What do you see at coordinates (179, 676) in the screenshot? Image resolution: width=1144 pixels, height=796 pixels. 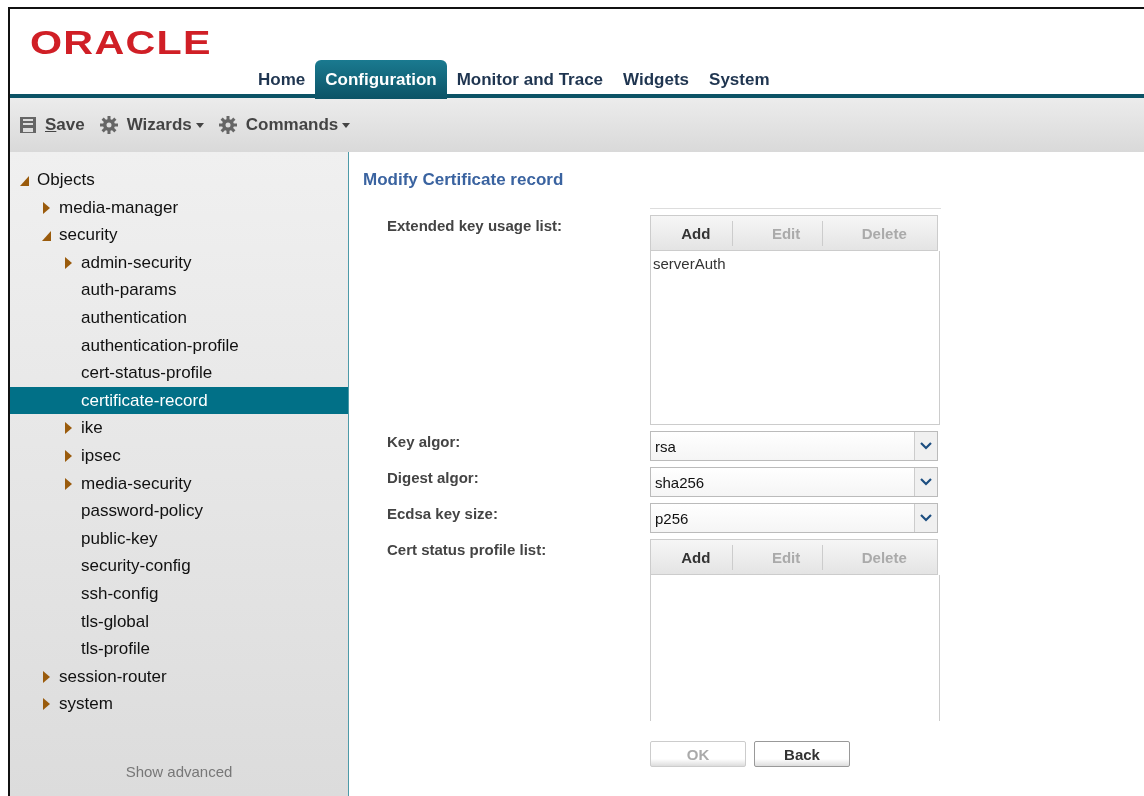 I see `tree-item: session-router` at bounding box center [179, 676].